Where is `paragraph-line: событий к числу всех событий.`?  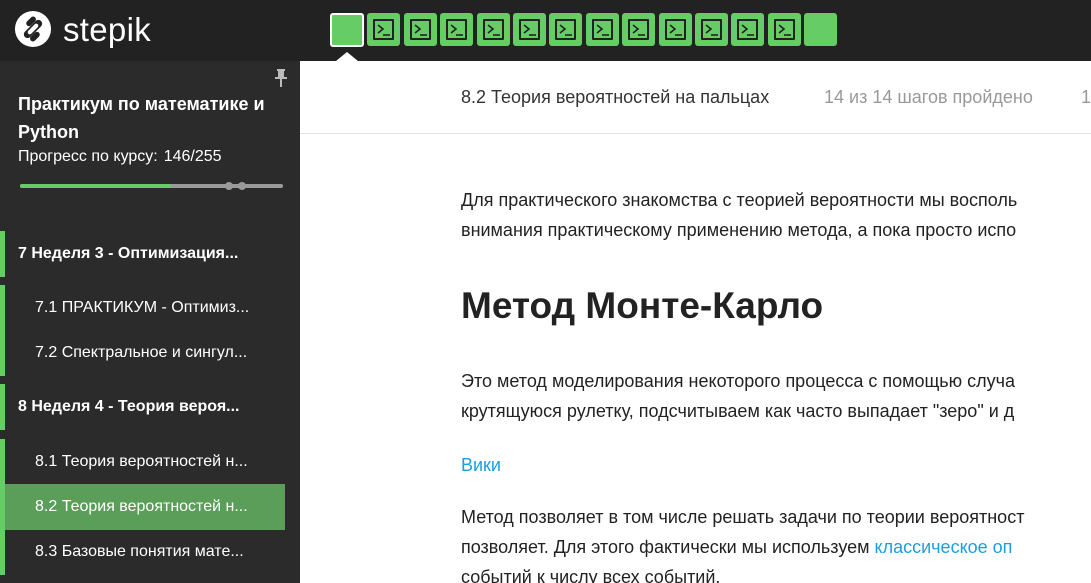 paragraph-line: событий к числу всех событий. is located at coordinates (591, 575).